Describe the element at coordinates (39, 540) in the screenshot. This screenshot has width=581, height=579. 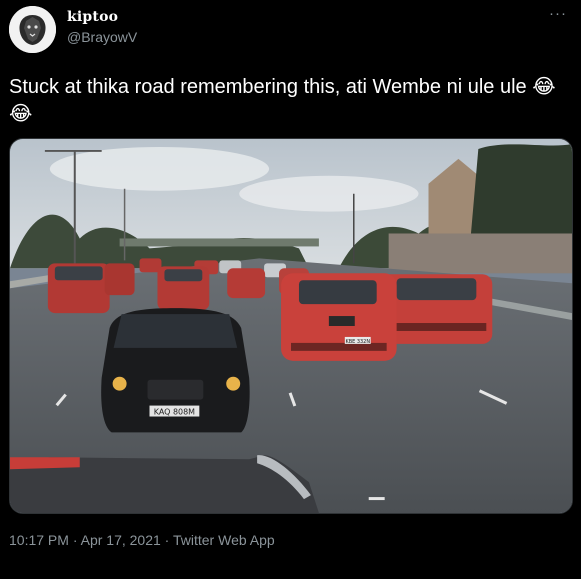
I see `tweet-time: 10:17 PM` at that location.